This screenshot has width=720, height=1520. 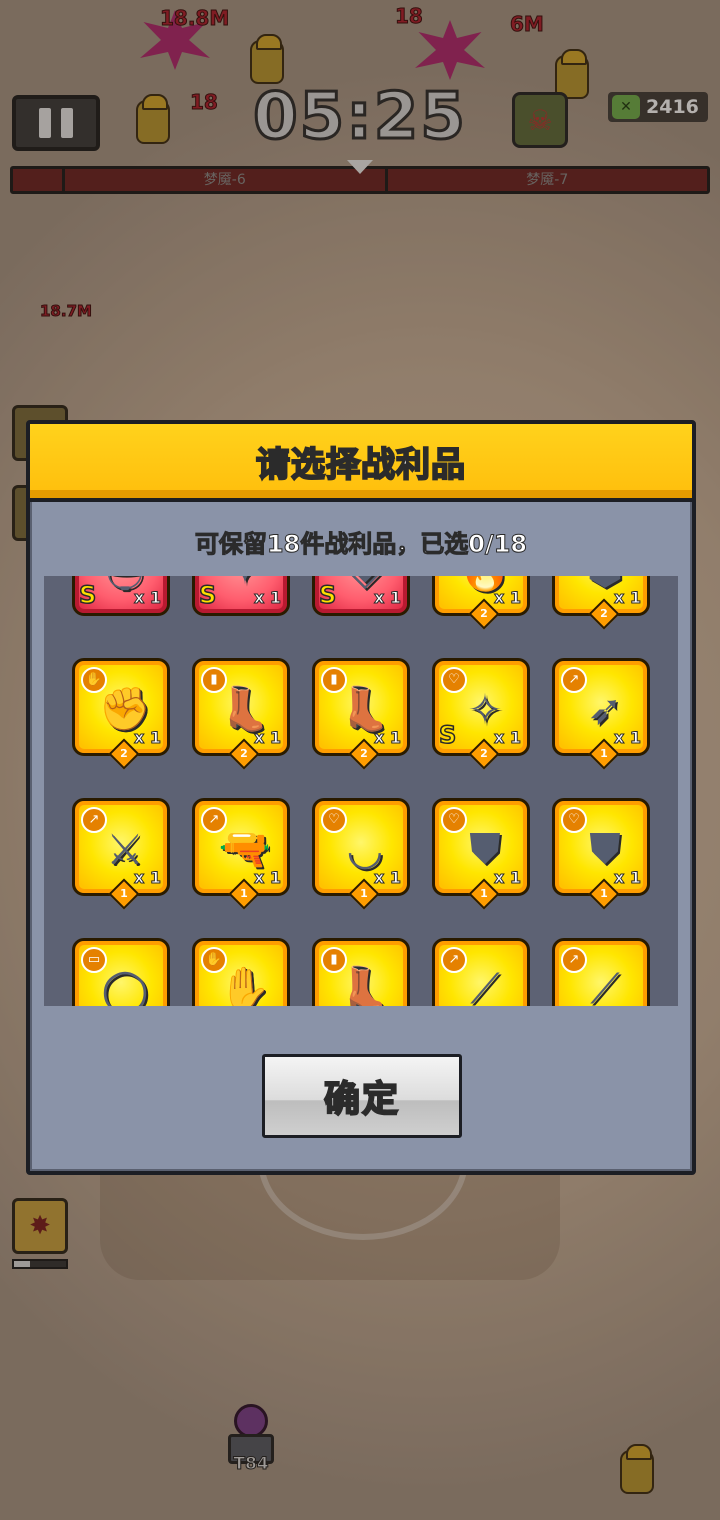 I want to click on loot-row: ▭ ◯ ✋ ✋ ▮ 👢 ↗ ⟋ ↗ ⟋, so click(x=361, y=972).